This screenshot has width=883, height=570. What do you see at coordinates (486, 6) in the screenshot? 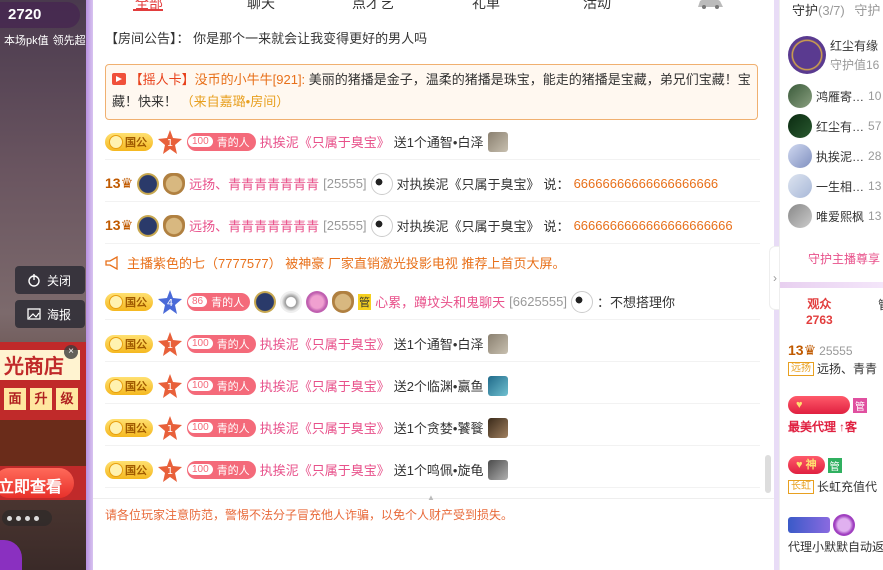
I see `tab-gift-list: 礼单` at bounding box center [486, 6].